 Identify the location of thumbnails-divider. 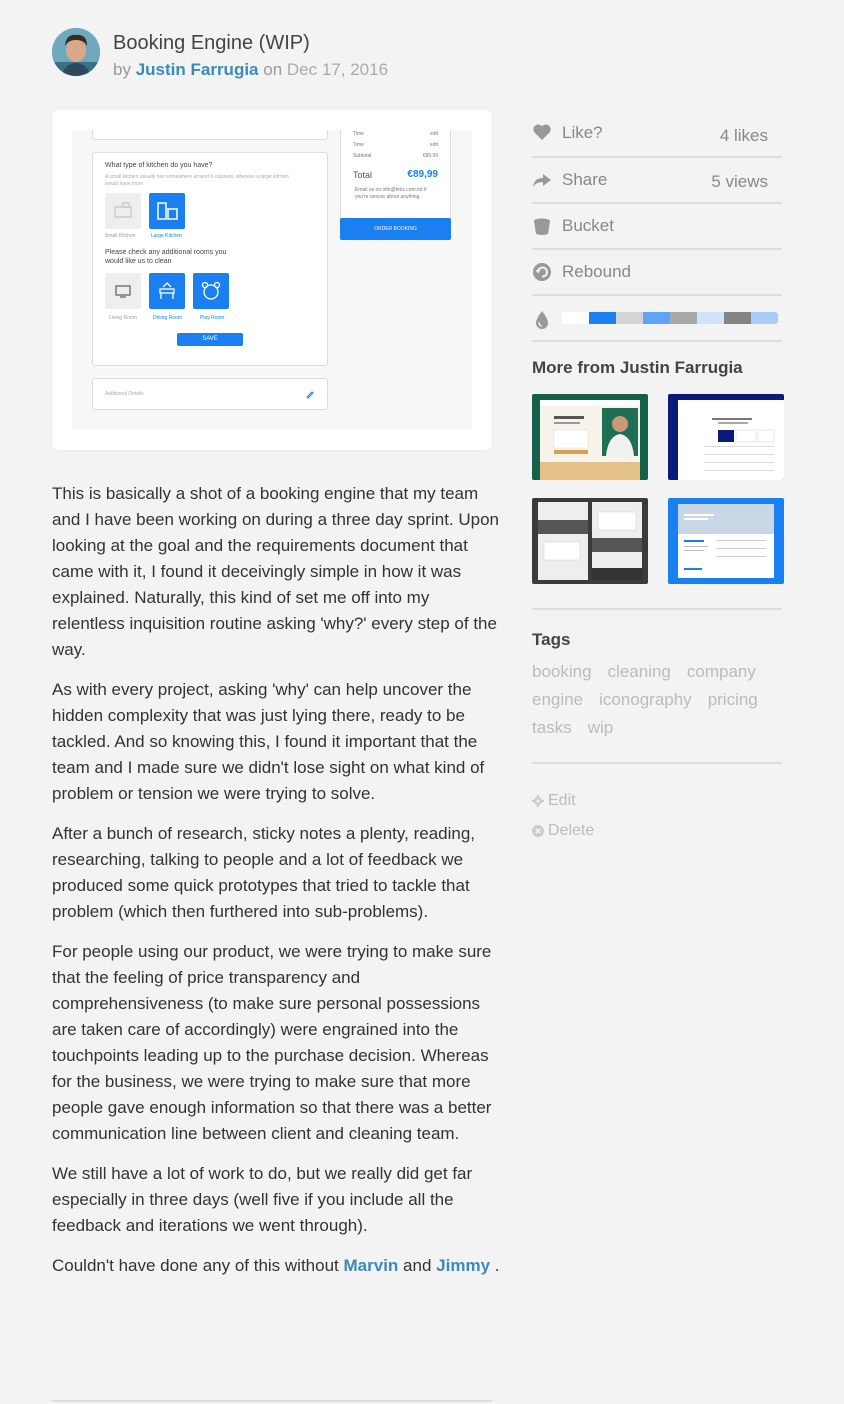
(657, 609).